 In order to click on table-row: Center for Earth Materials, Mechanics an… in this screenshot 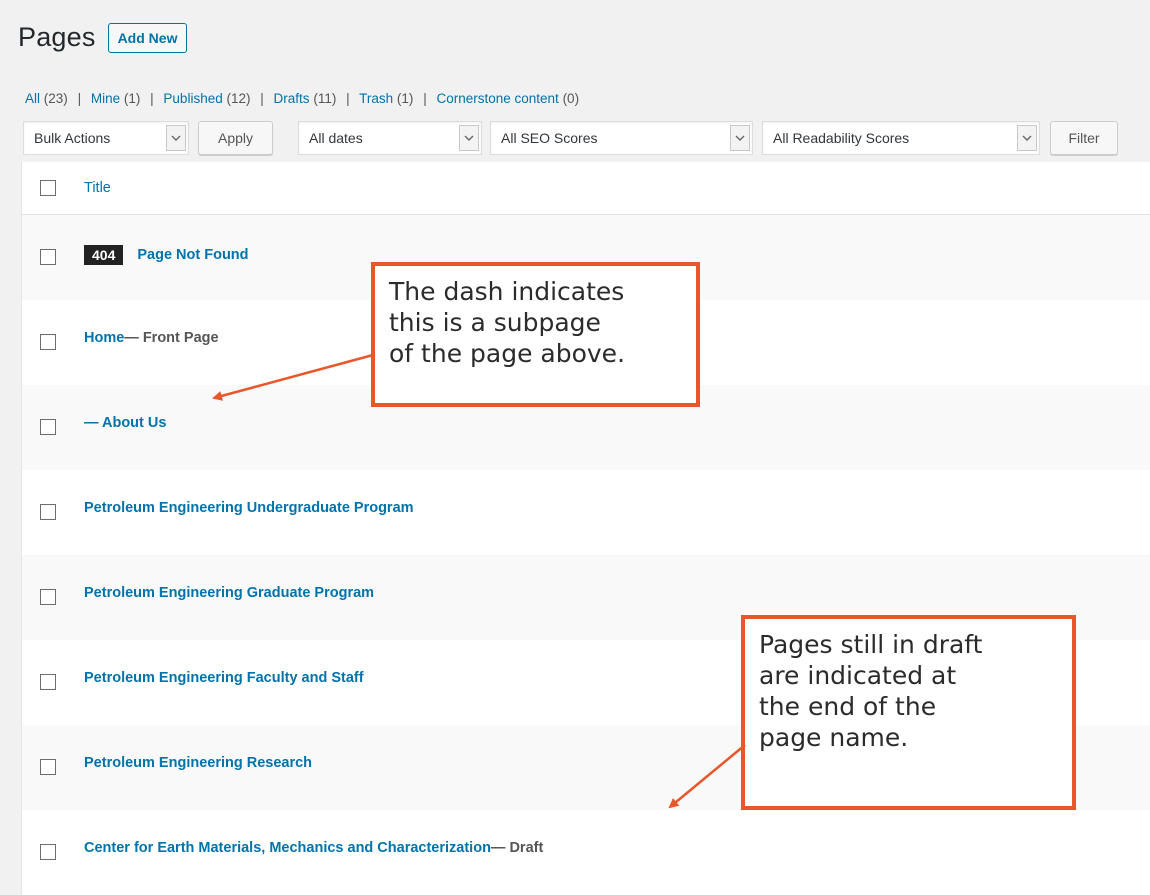, I will do `click(586, 852)`.